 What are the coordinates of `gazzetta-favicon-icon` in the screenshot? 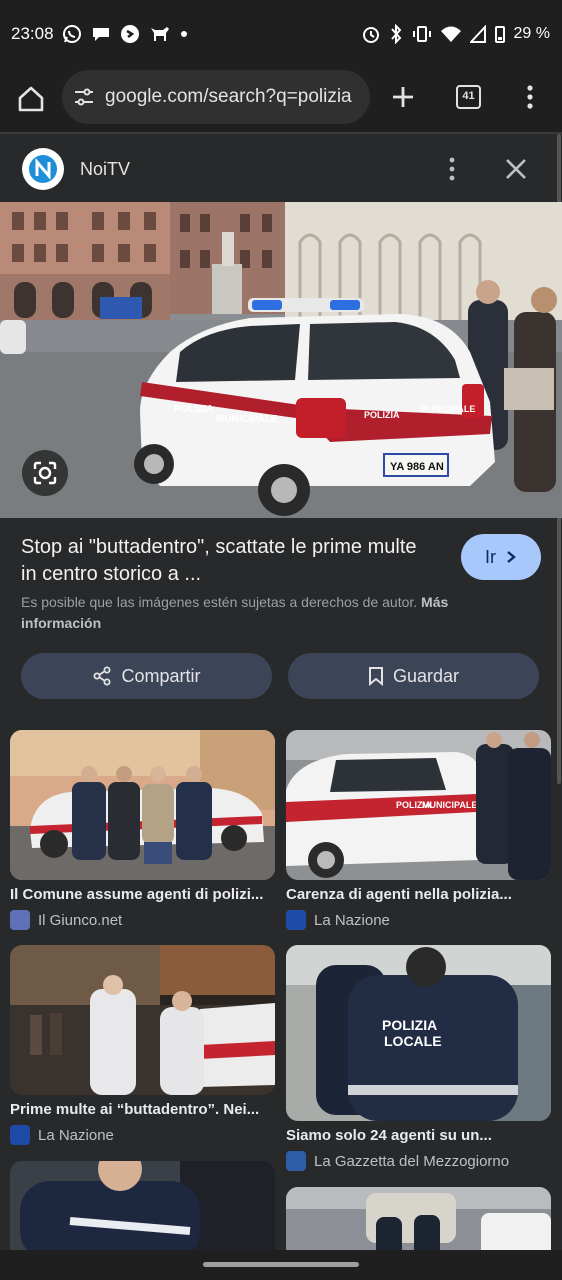 It's located at (296, 1161).